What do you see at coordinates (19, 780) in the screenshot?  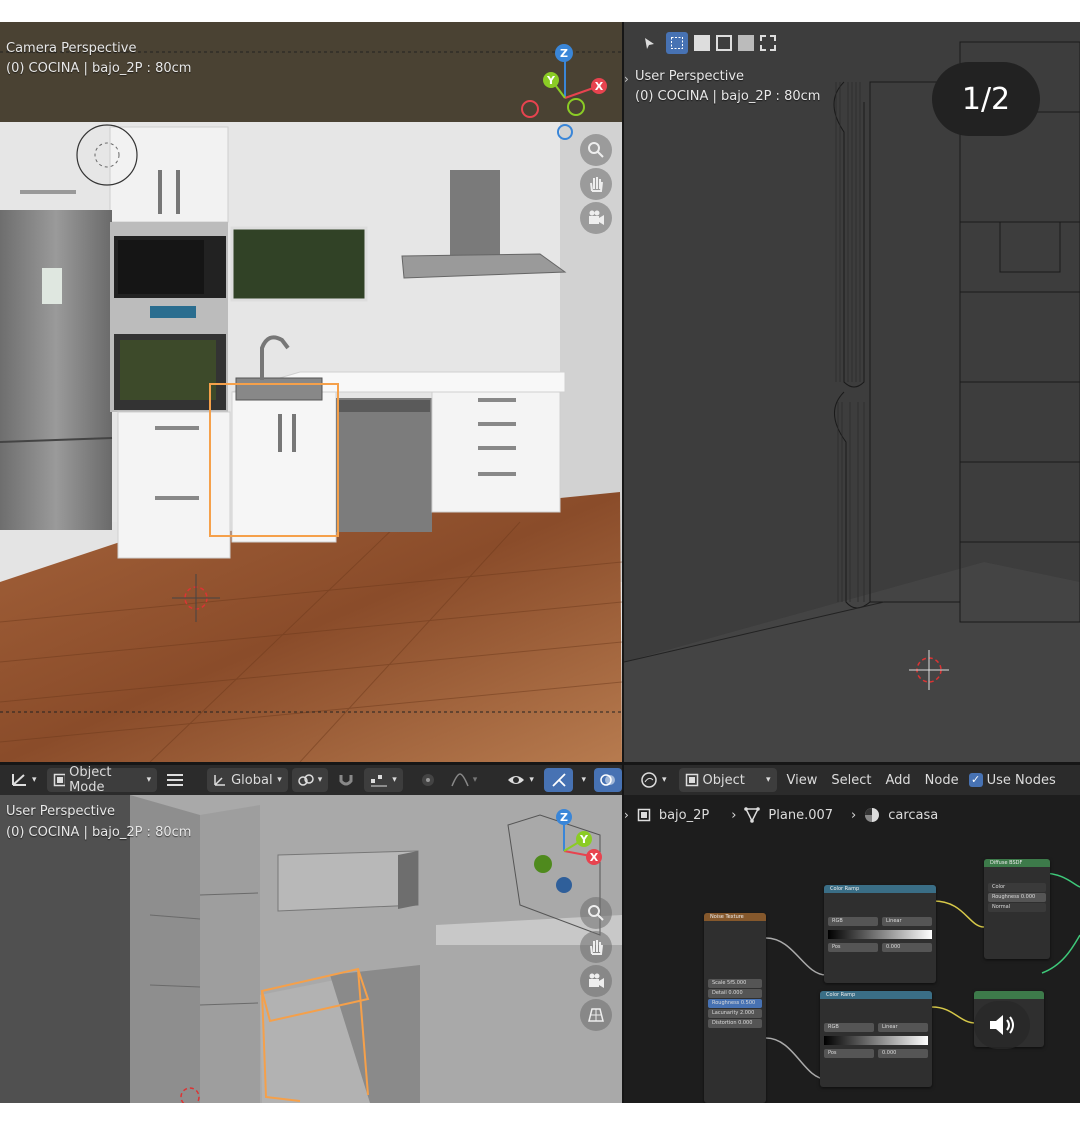 I see `axis-editor-icon` at bounding box center [19, 780].